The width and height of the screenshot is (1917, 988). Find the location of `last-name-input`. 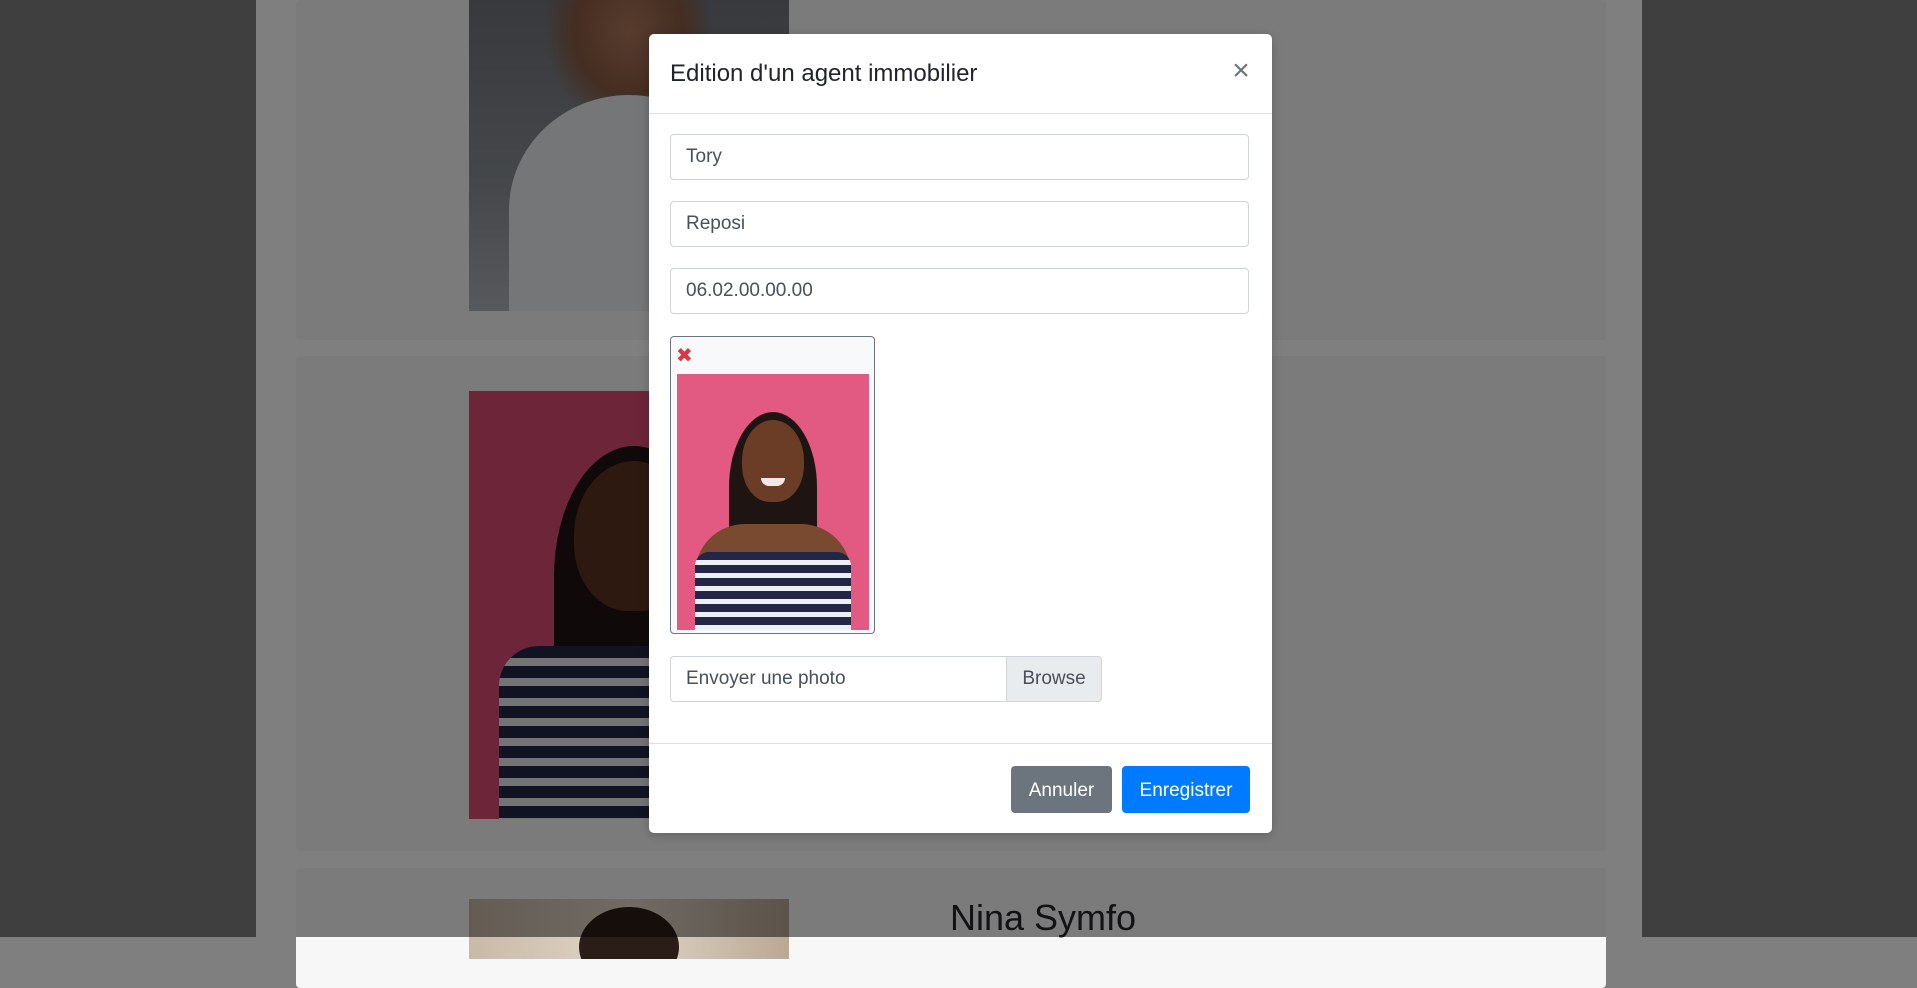

last-name-input is located at coordinates (959, 224).